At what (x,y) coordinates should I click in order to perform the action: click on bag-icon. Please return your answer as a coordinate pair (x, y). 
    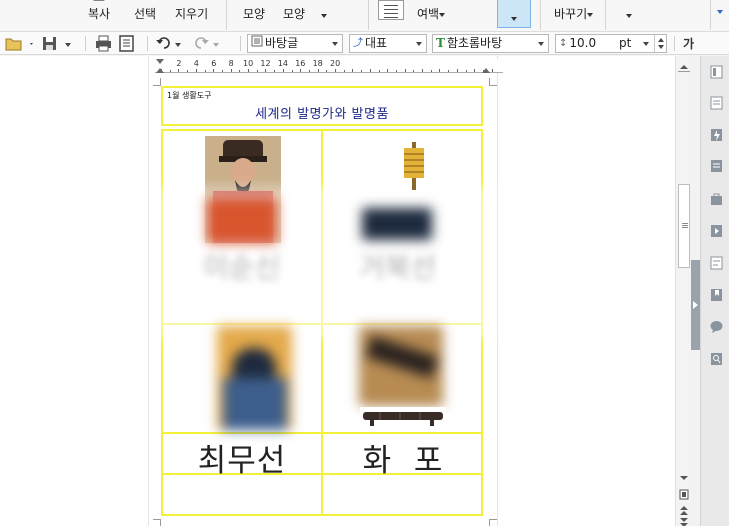
    Looking at the image, I should click on (716, 199).